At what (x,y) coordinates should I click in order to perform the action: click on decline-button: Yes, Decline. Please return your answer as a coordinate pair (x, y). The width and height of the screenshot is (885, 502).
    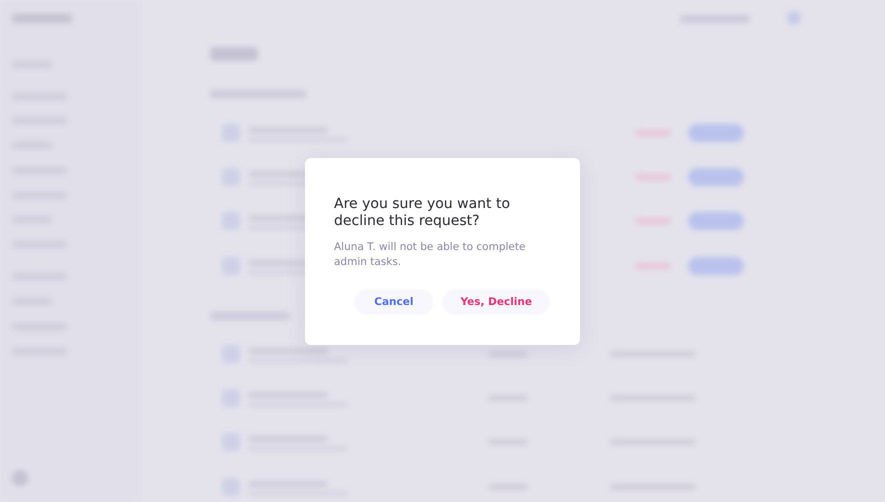
    Looking at the image, I should click on (496, 301).